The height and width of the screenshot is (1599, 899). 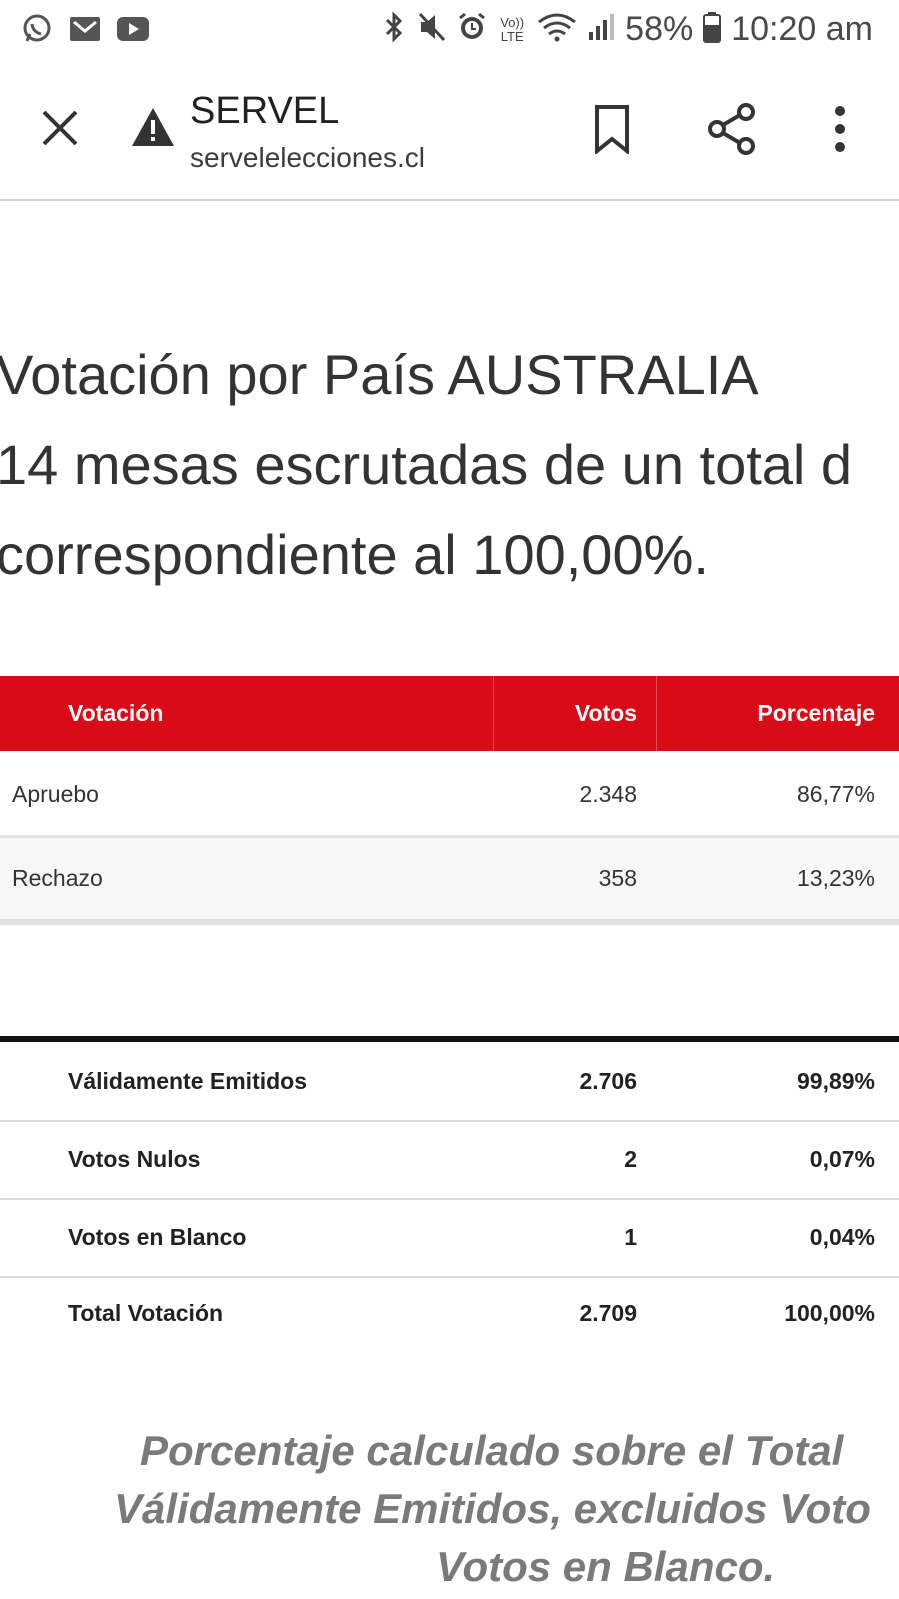 I want to click on results-table-header: Votación Votos Porcentaje, so click(x=449, y=713).